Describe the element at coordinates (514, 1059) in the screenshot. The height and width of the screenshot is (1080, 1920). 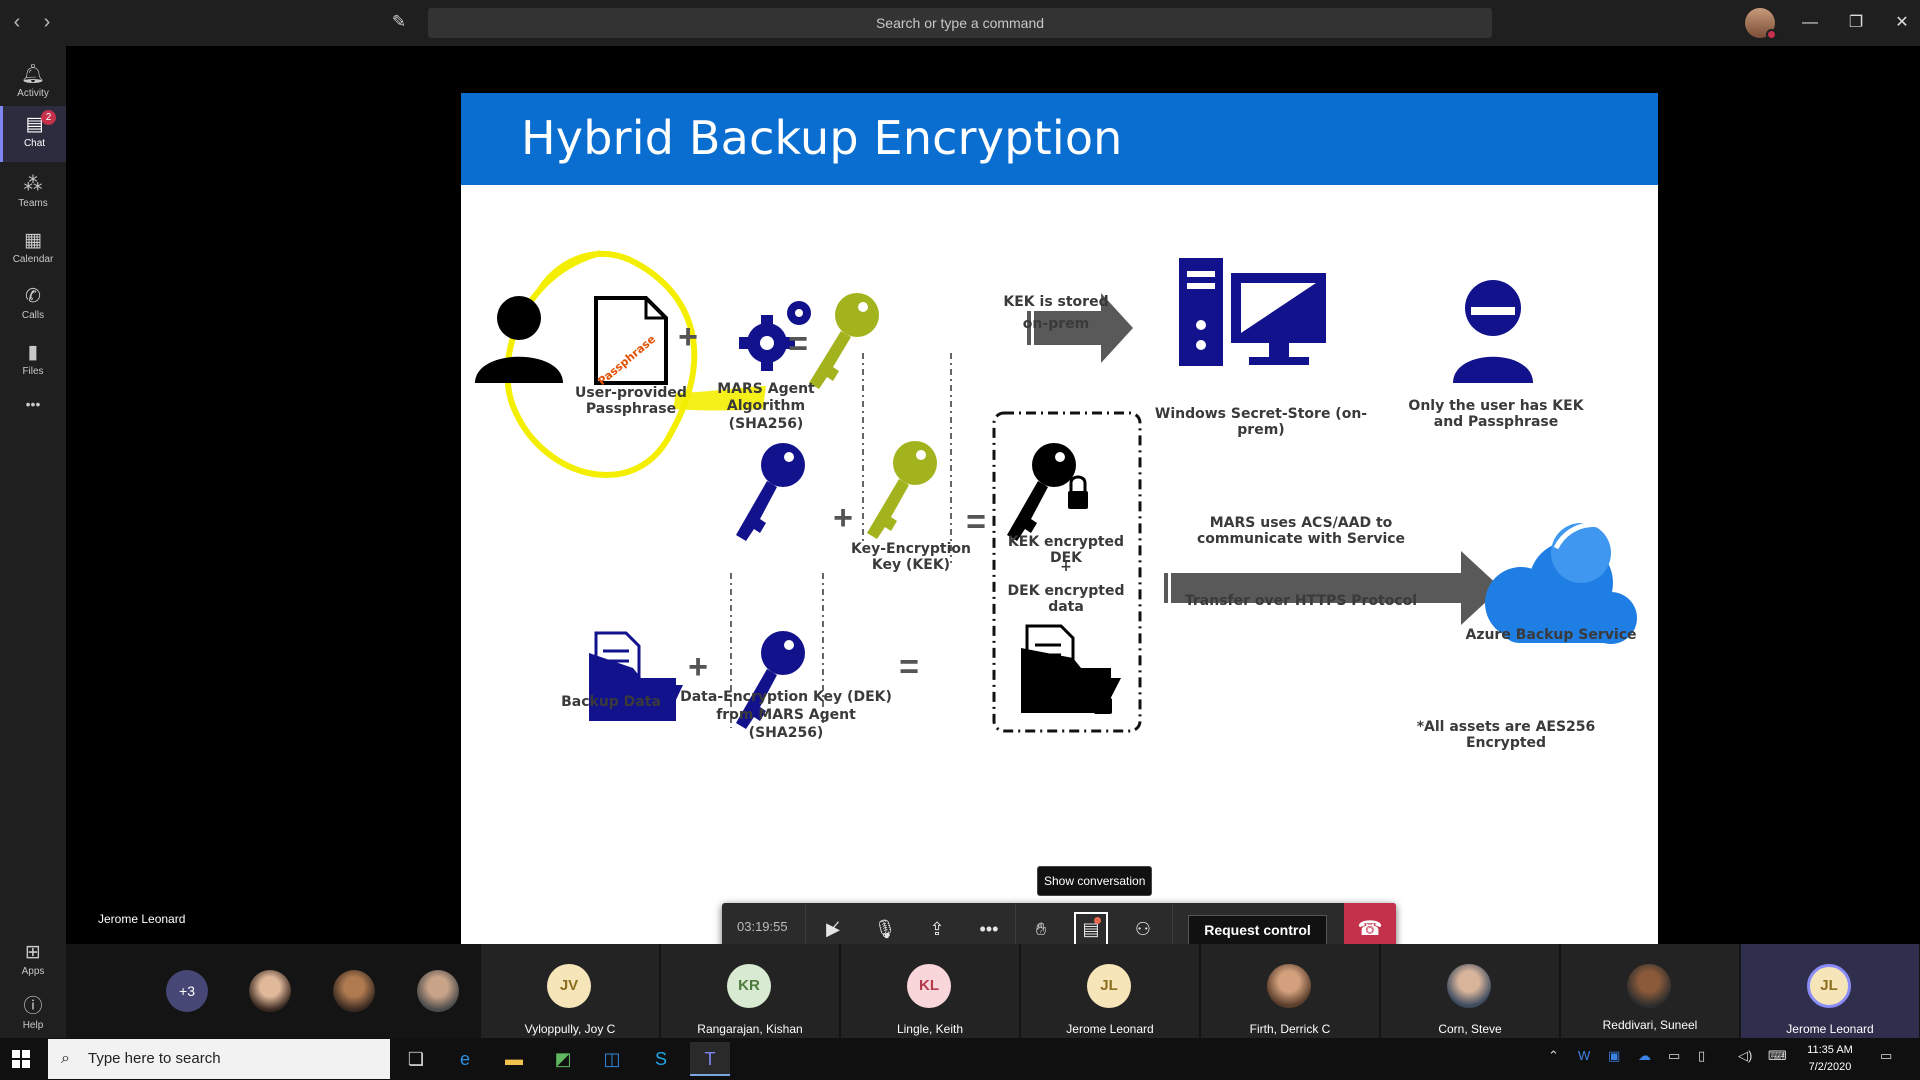
I see `file-explorer-icon: ▬` at that location.